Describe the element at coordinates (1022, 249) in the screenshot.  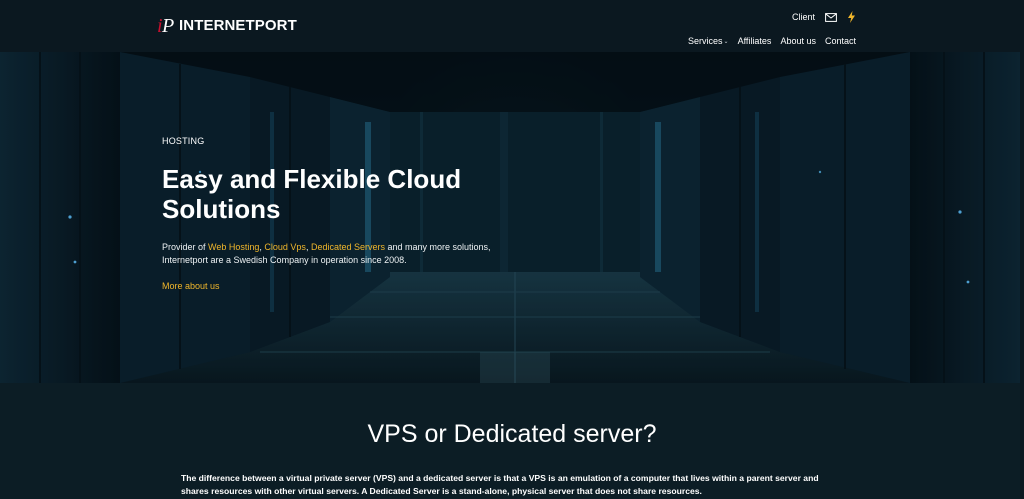
I see `scrollbar` at that location.